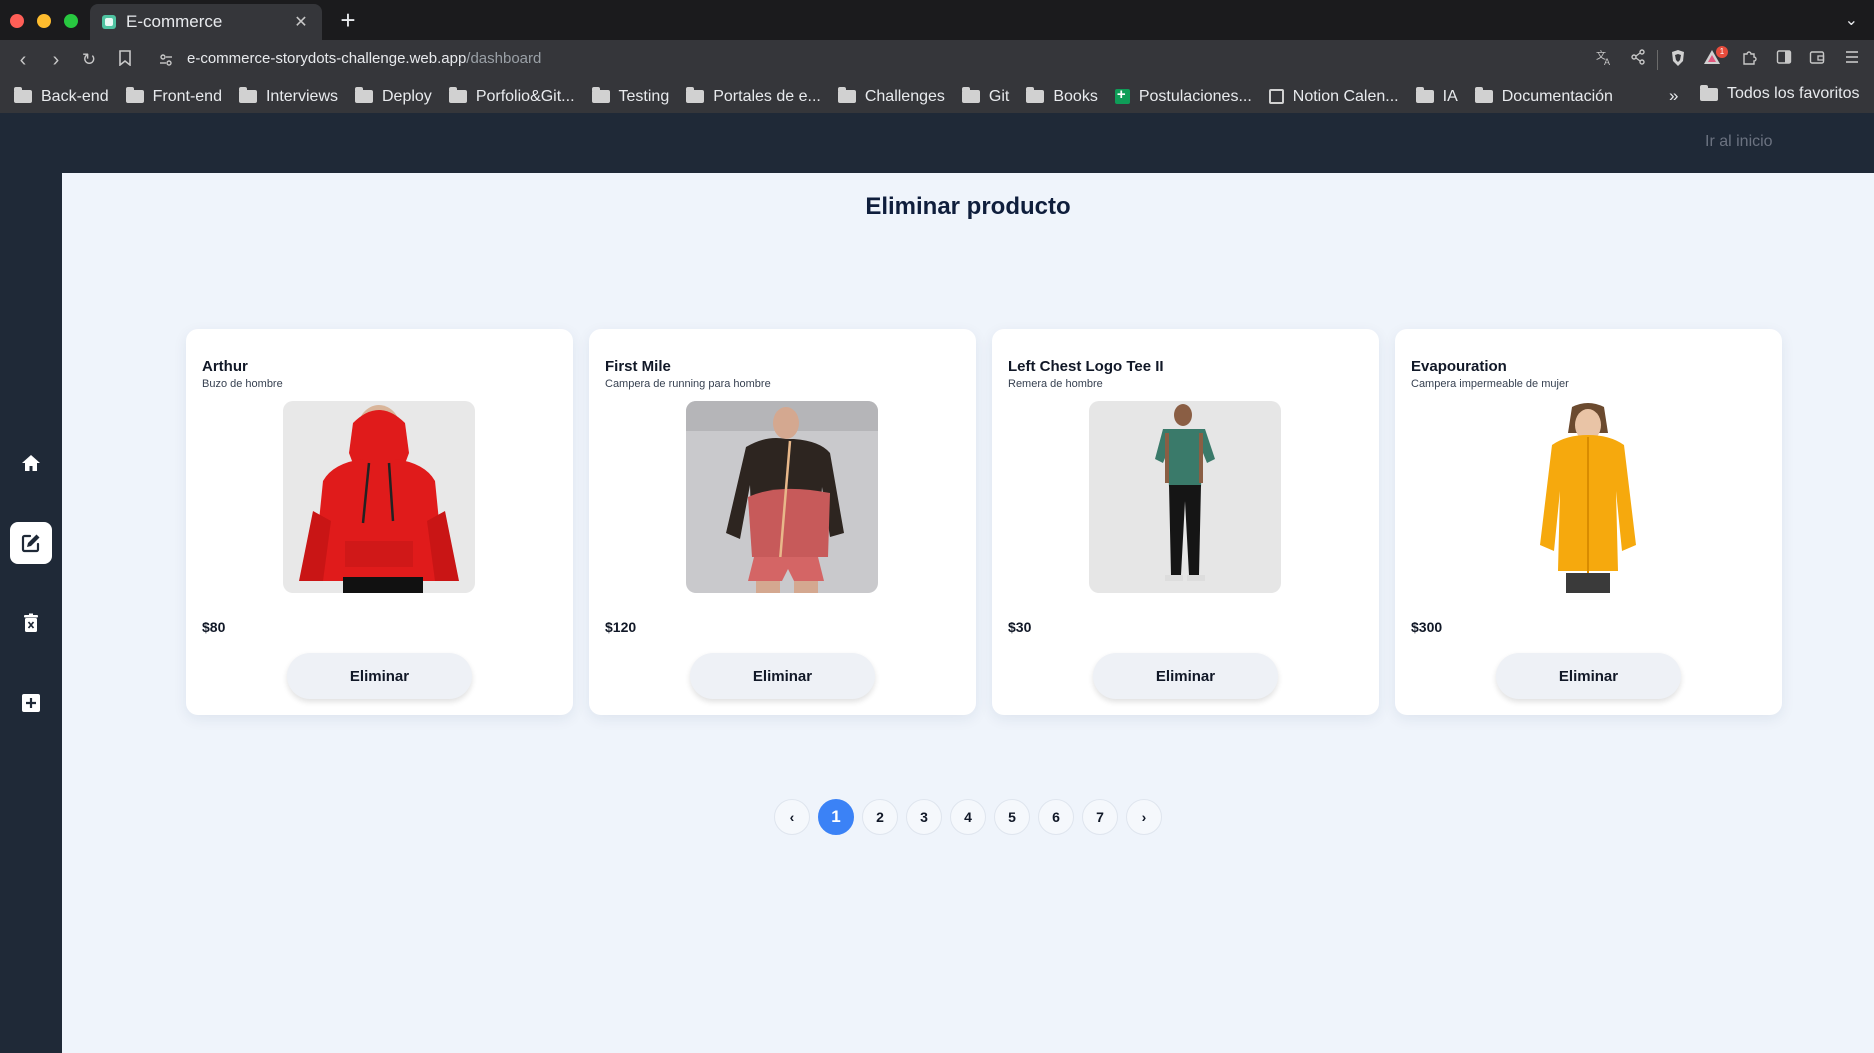  I want to click on forward-arrow-icon: ›, so click(56, 60).